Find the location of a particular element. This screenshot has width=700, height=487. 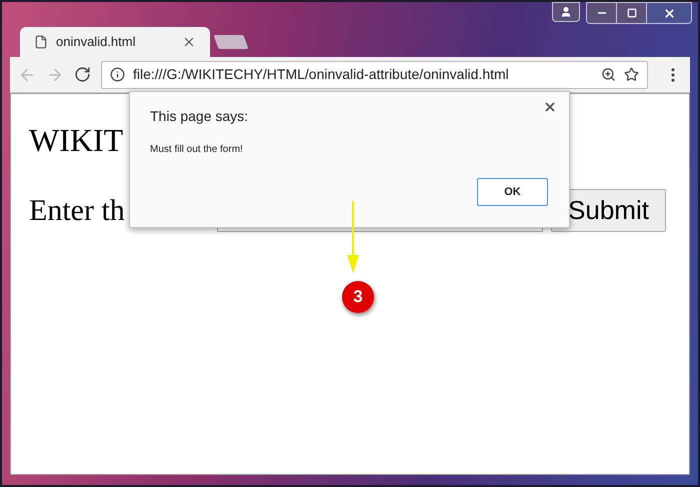

close-button is located at coordinates (669, 13).